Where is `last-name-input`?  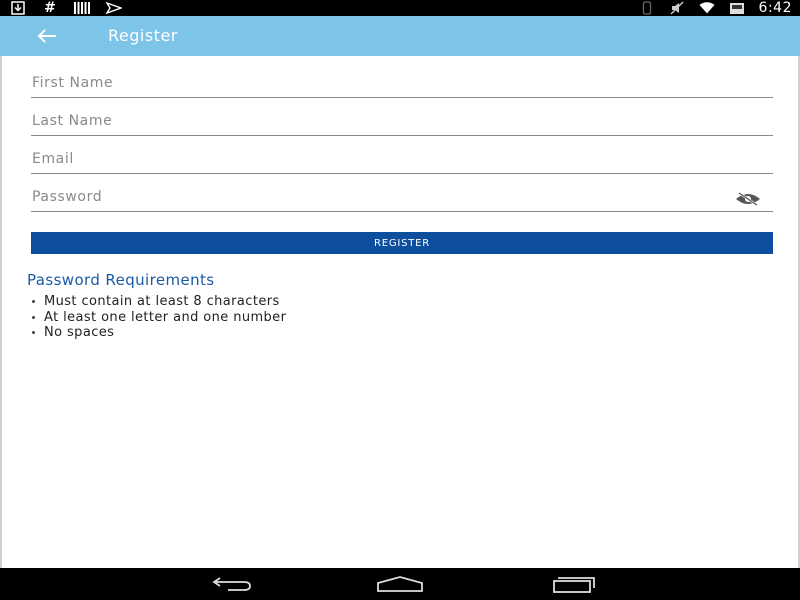
last-name-input is located at coordinates (402, 121).